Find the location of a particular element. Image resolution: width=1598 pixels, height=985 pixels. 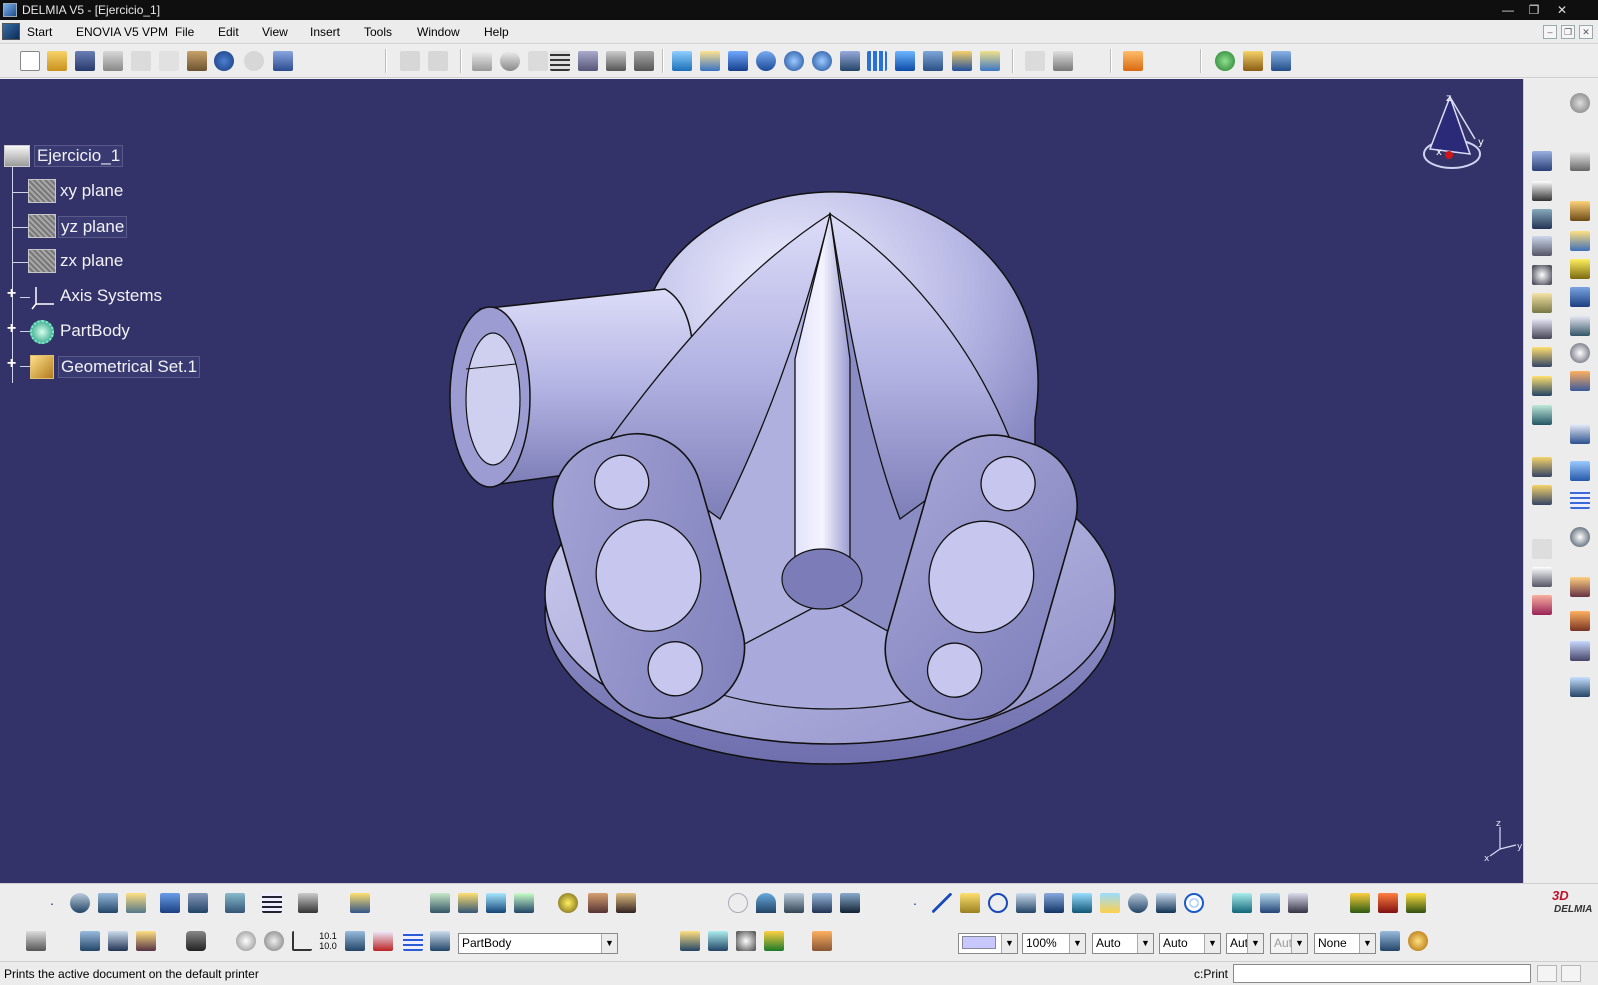

plane-create-icon is located at coordinates (1542, 467).